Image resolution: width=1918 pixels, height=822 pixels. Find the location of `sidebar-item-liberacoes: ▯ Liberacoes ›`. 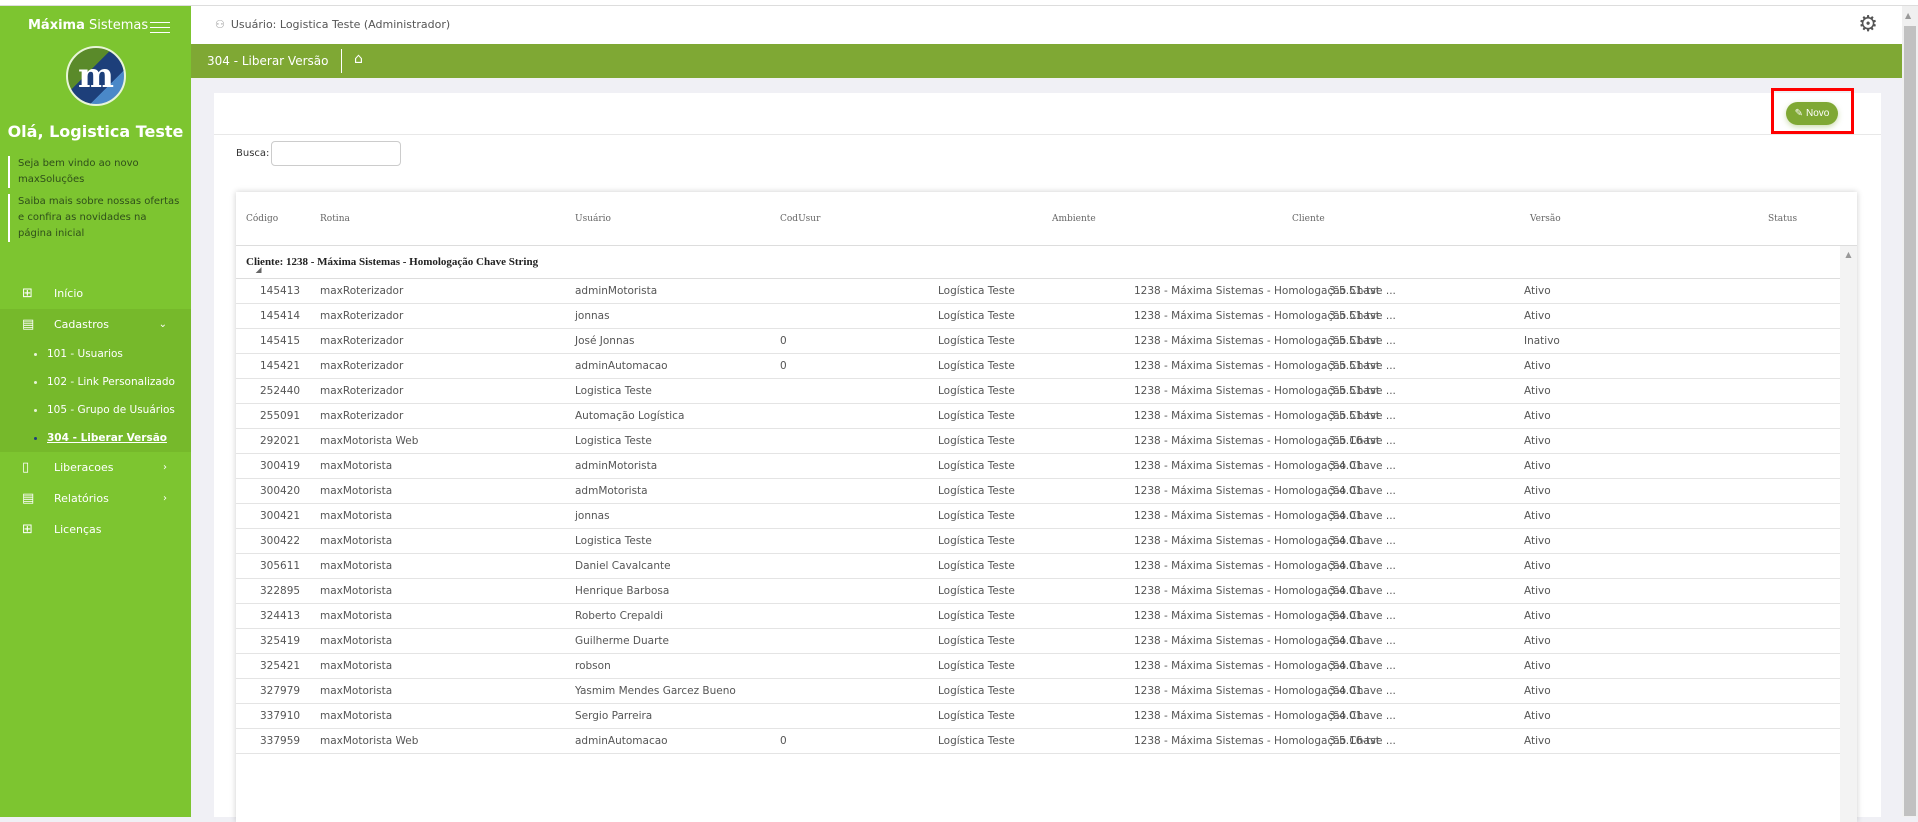

sidebar-item-liberacoes: ▯ Liberacoes › is located at coordinates (95, 467).